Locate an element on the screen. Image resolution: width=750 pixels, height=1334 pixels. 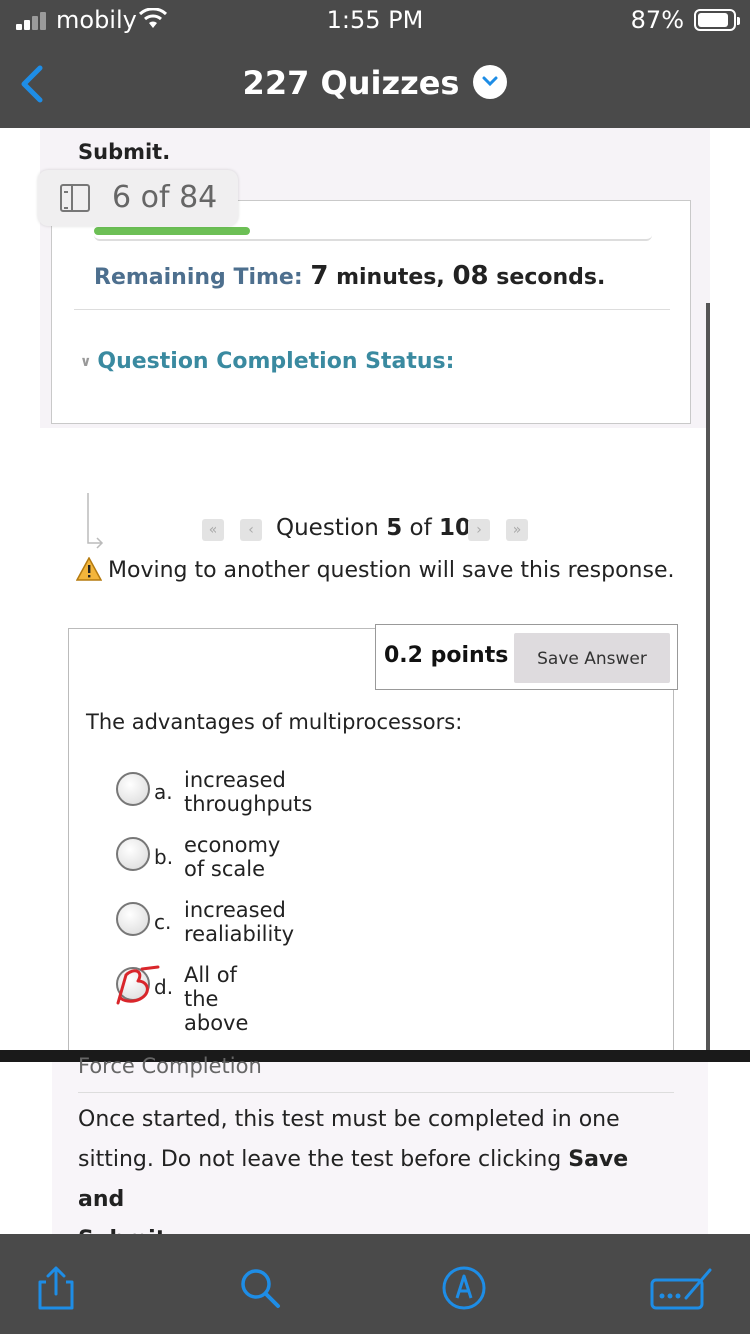
nav-title: 227 Quizzes is located at coordinates (351, 83).